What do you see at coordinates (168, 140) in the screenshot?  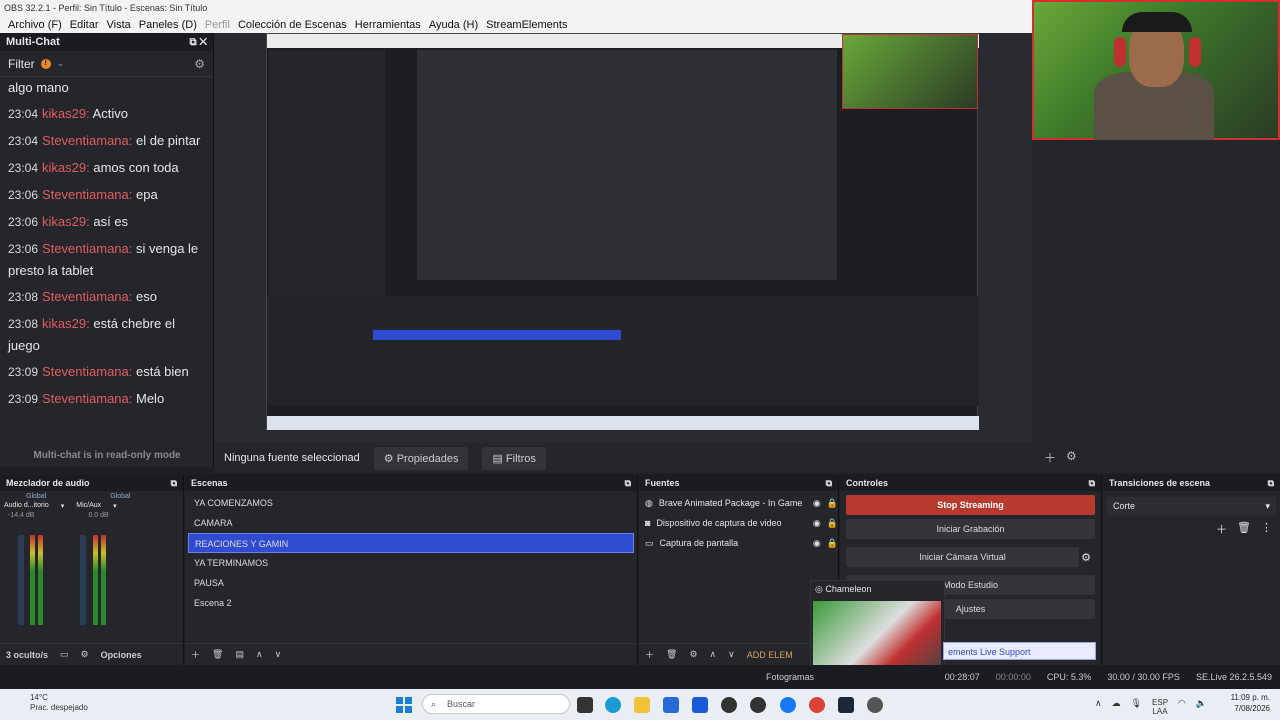 I see `message-text: el de pintar` at bounding box center [168, 140].